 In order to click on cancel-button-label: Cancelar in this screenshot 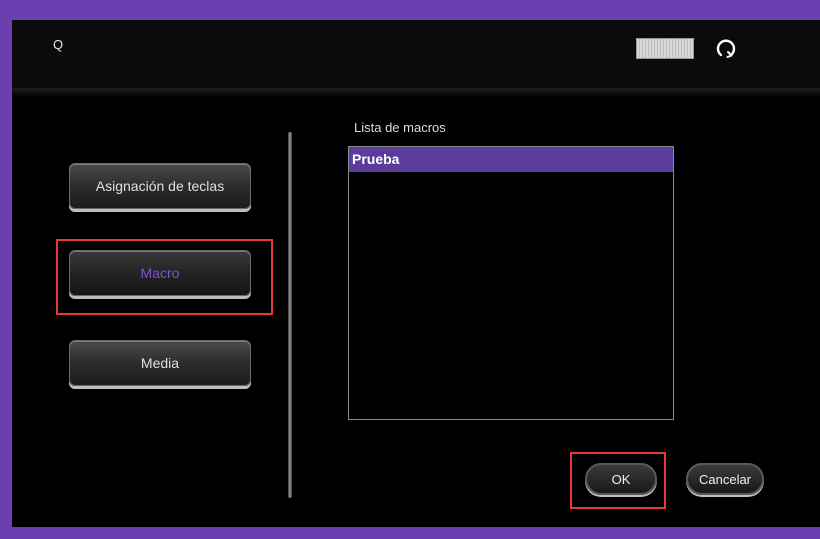, I will do `click(725, 479)`.